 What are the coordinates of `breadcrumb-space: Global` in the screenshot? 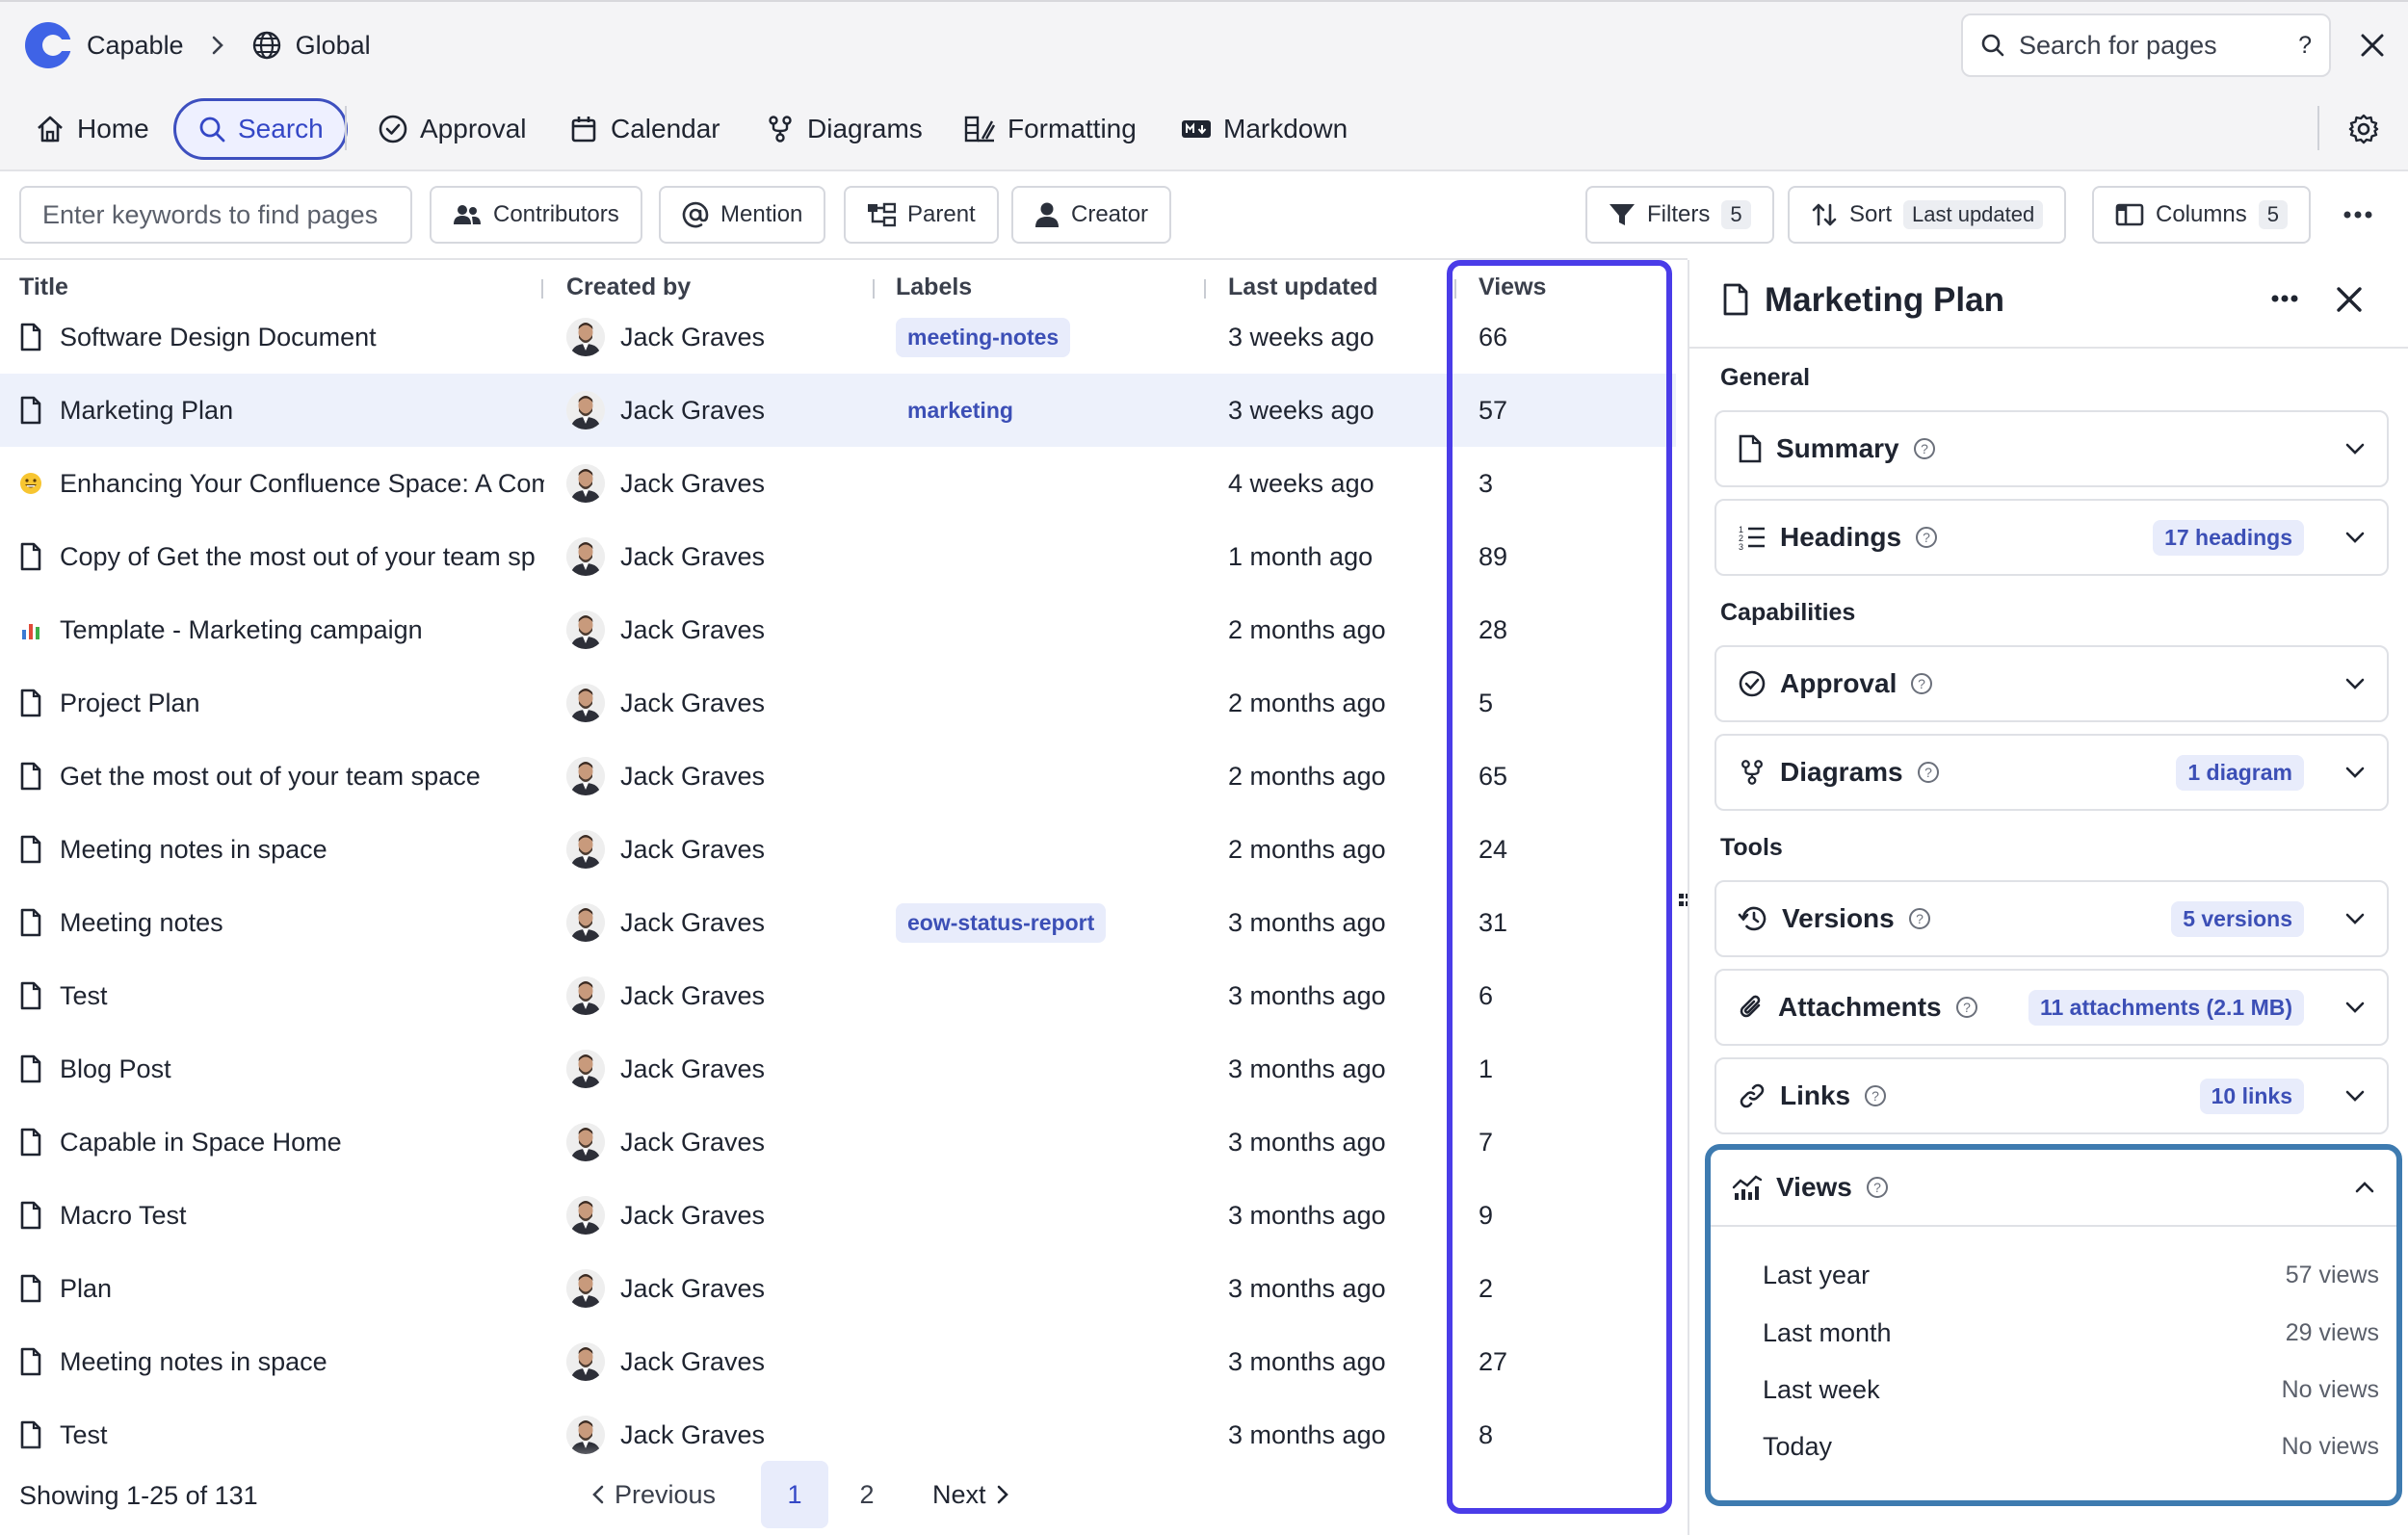 It's located at (333, 46).